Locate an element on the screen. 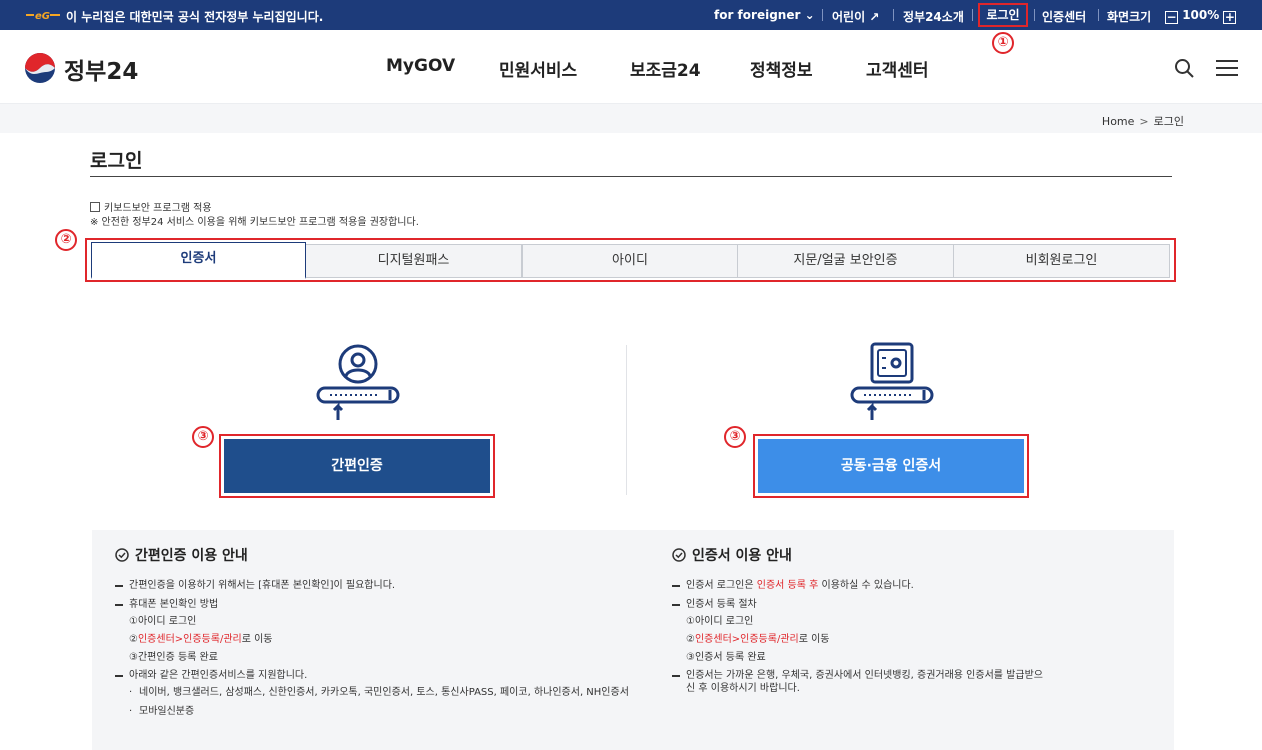 This screenshot has width=1262, height=750. guide-step: ③간편인증 등록 완료 is located at coordinates (173, 657).